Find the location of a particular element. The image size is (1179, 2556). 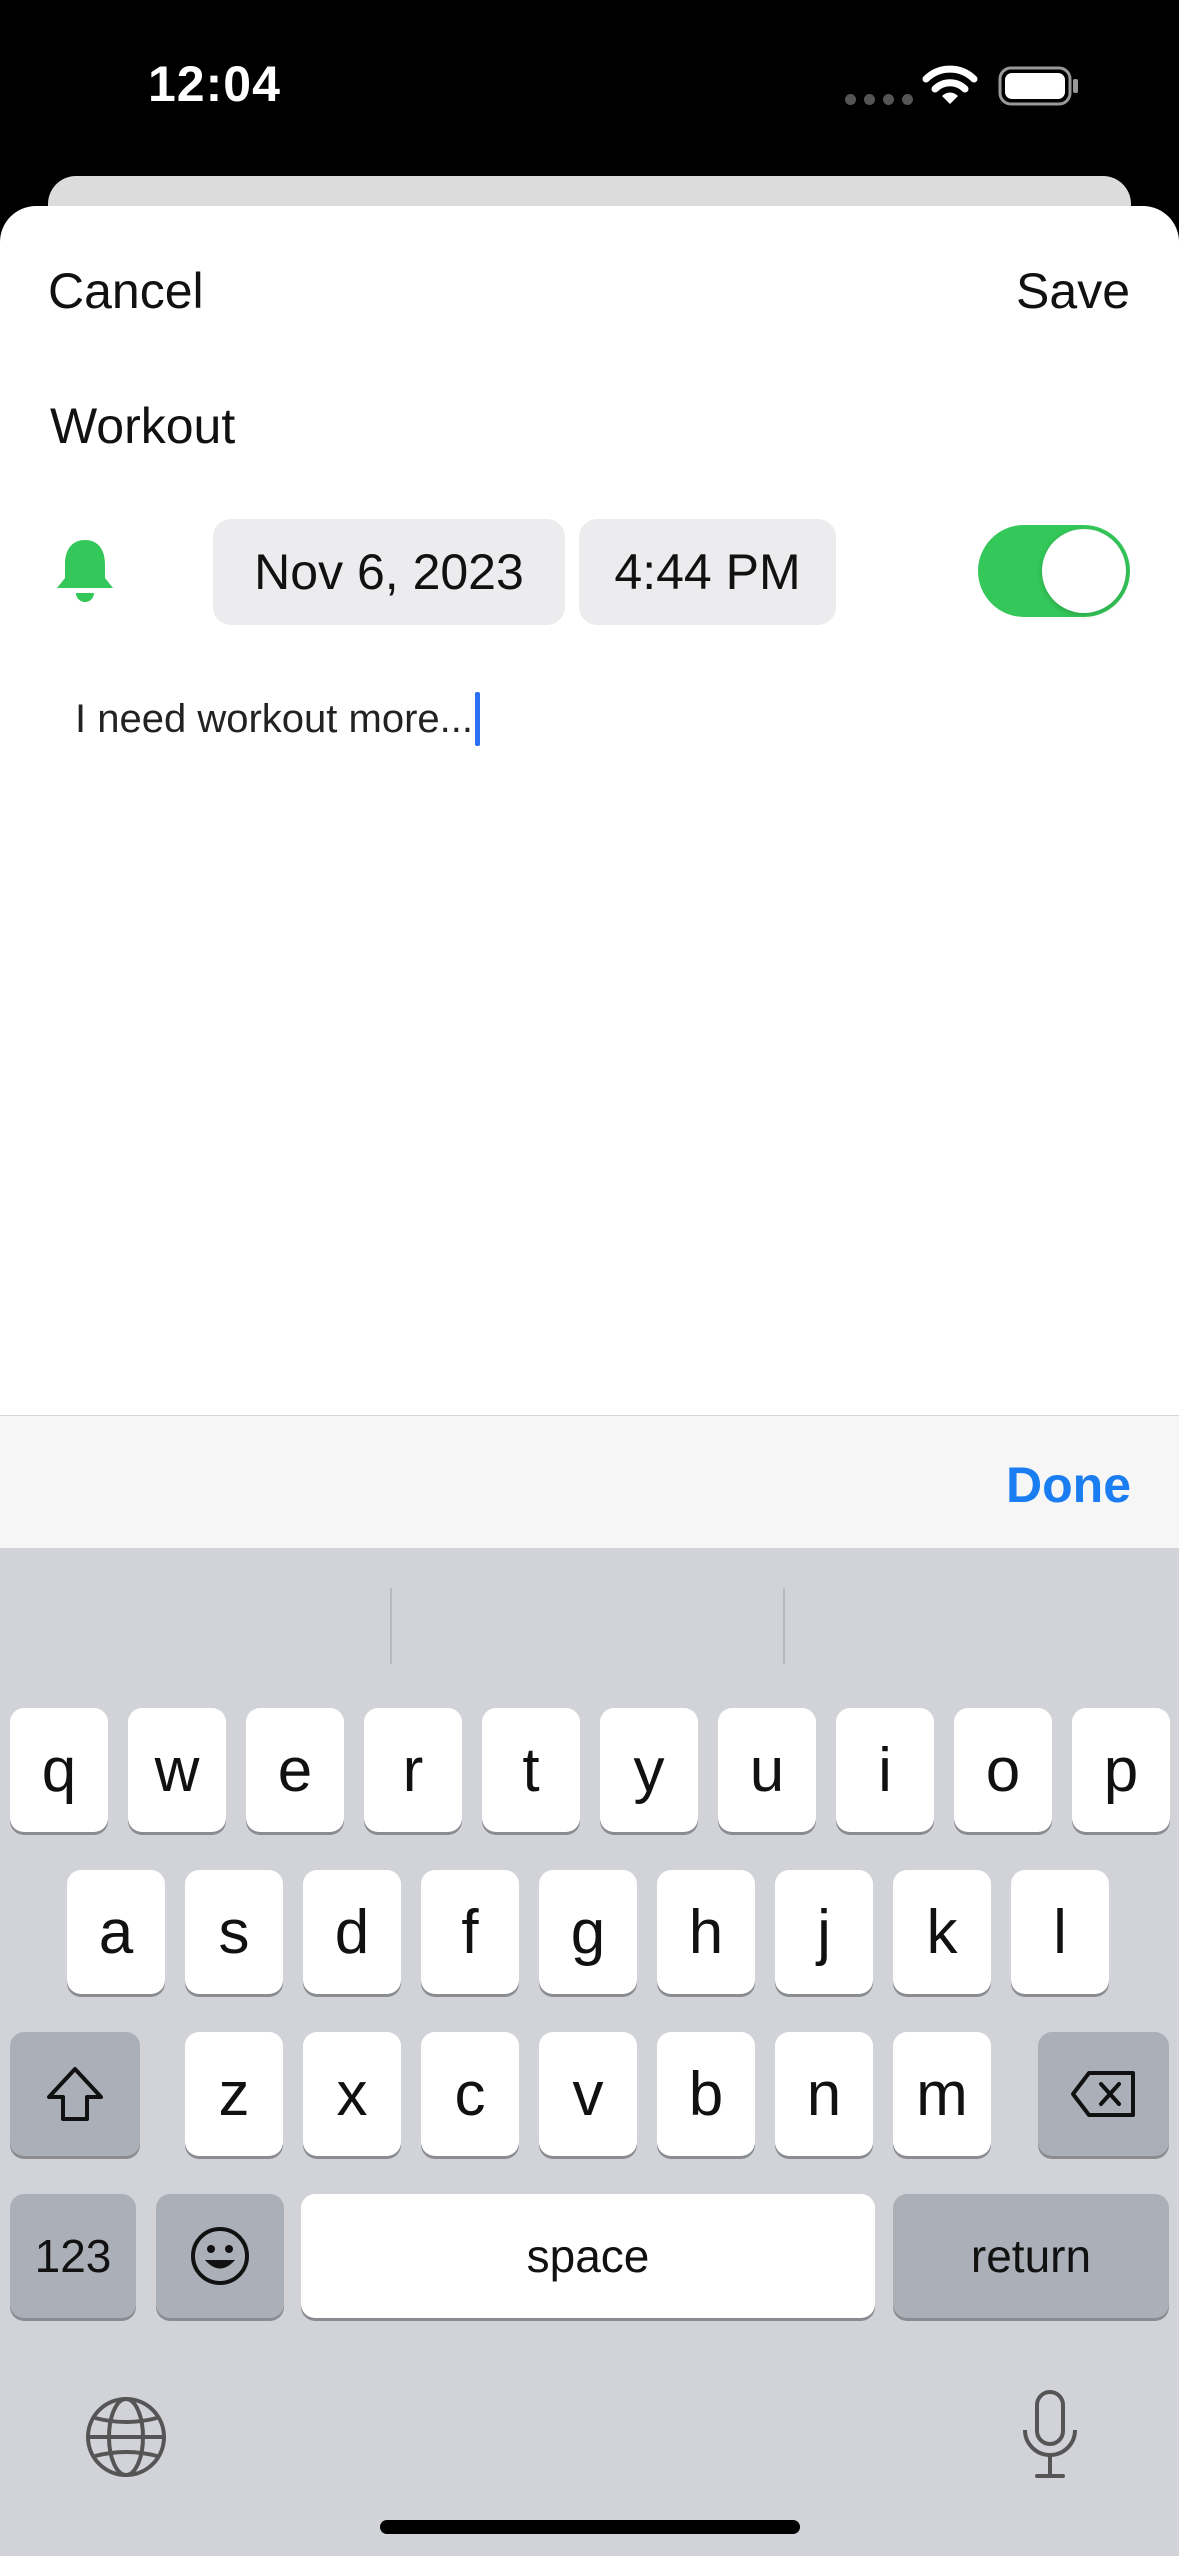

shift-key is located at coordinates (75, 2094).